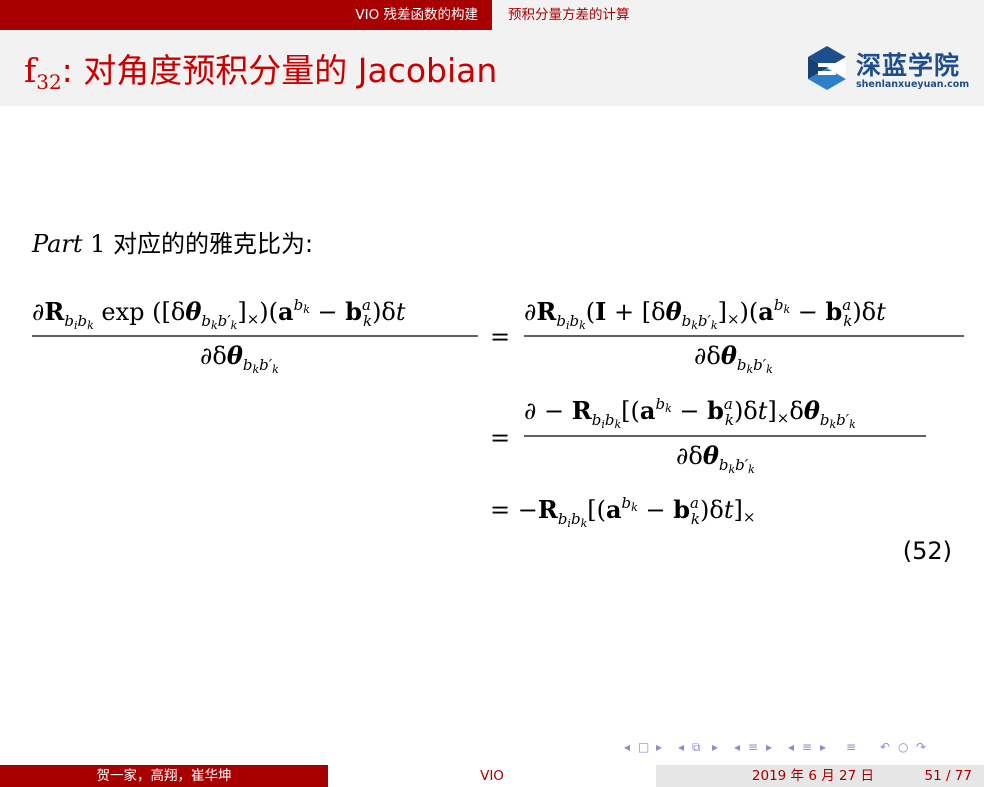 The height and width of the screenshot is (787, 984). I want to click on nav-next-frame-icon: ▸, so click(659, 747).